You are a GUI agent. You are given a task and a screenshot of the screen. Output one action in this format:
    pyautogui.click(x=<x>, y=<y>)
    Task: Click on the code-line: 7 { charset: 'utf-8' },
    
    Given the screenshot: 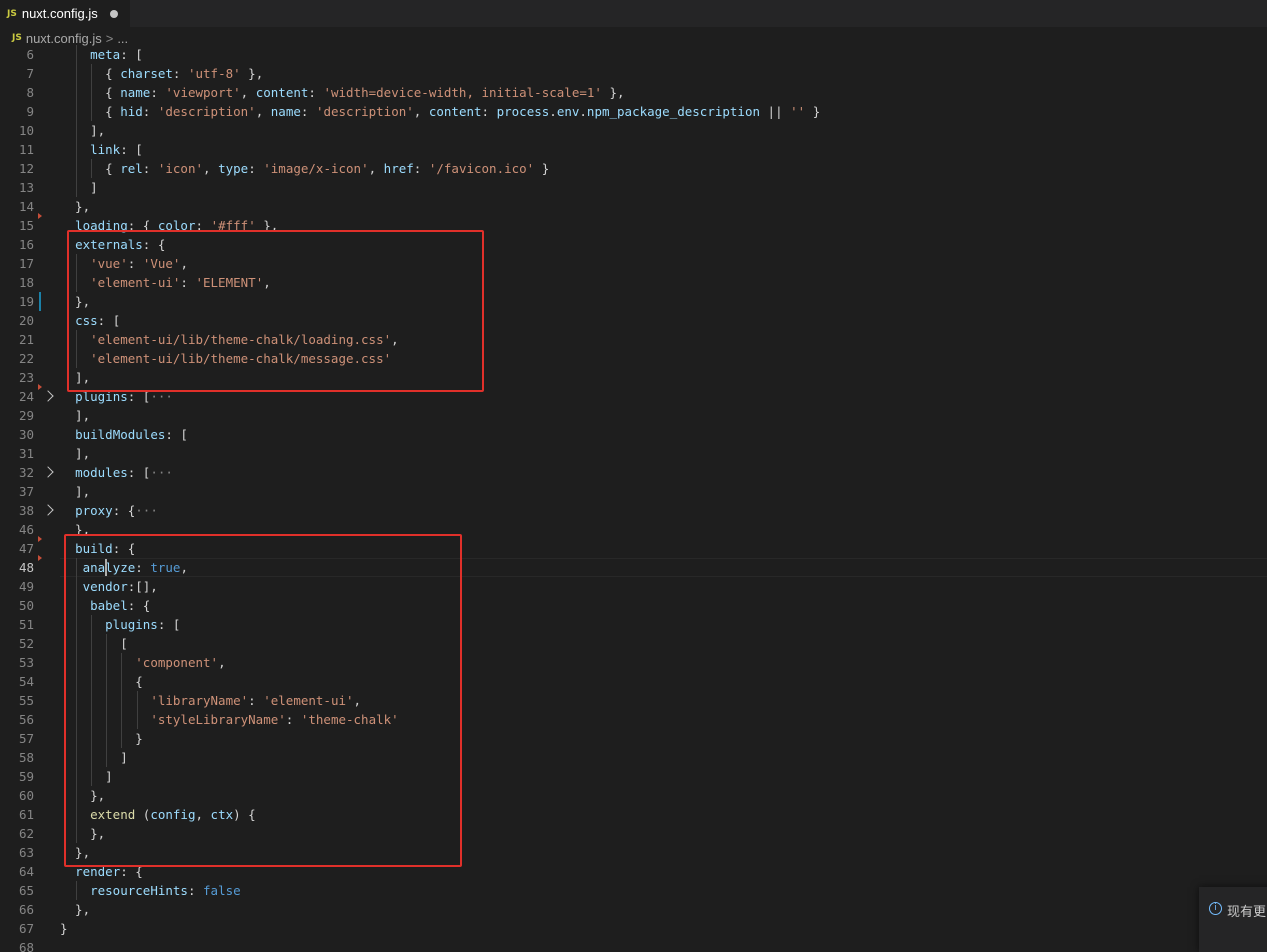 What is the action you would take?
    pyautogui.click(x=633, y=73)
    